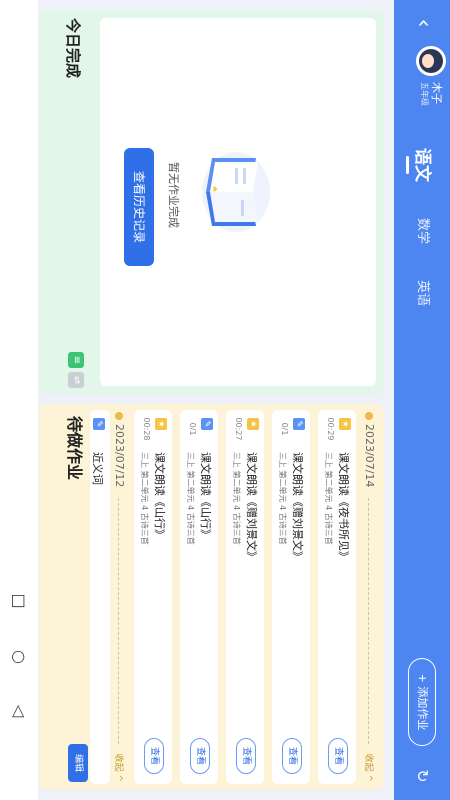  I want to click on refresh-icon: ↻, so click(422, 776).